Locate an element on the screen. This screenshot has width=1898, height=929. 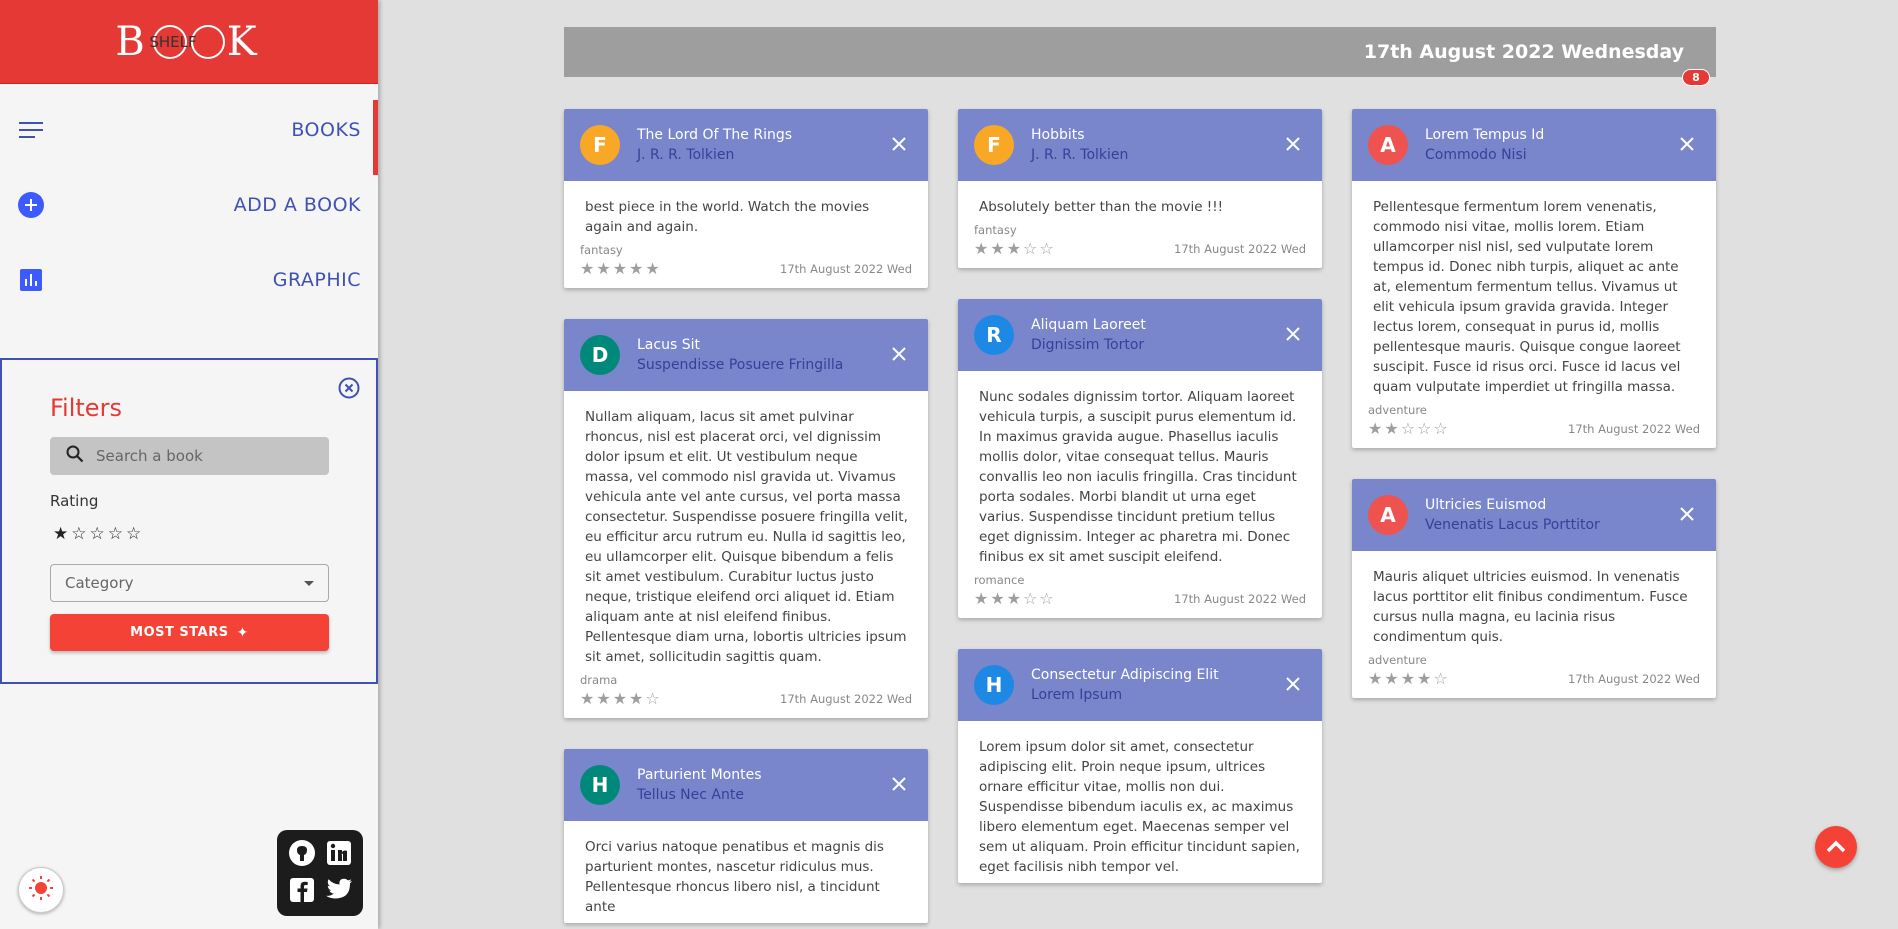
book-rating: ★★★☆☆ is located at coordinates (1015, 598).